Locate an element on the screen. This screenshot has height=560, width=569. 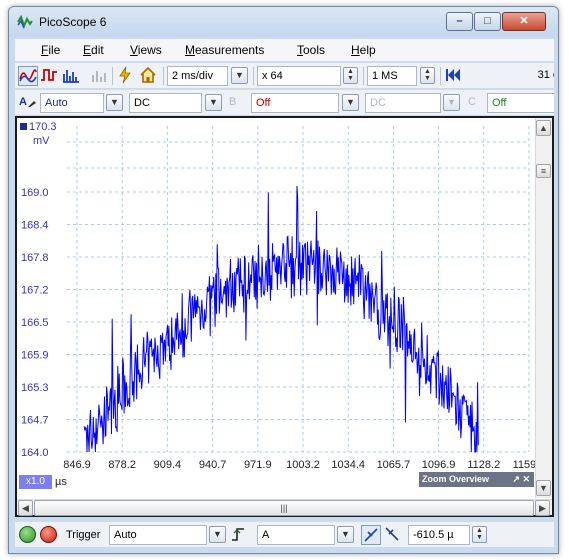
y-tick-label: 167.8 is located at coordinates (35, 258).